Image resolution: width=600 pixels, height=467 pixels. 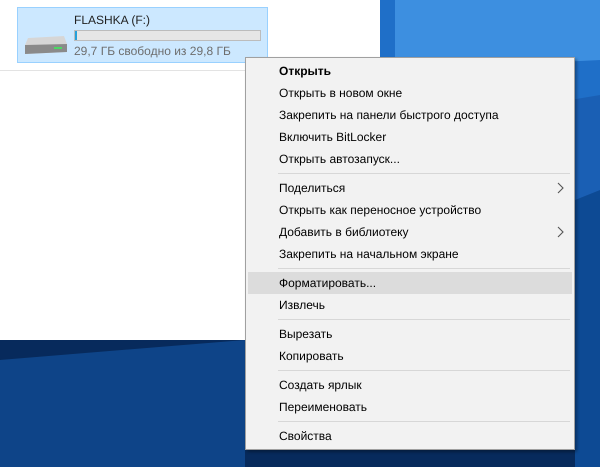 I want to click on menu-item: Переименовать, so click(x=410, y=407).